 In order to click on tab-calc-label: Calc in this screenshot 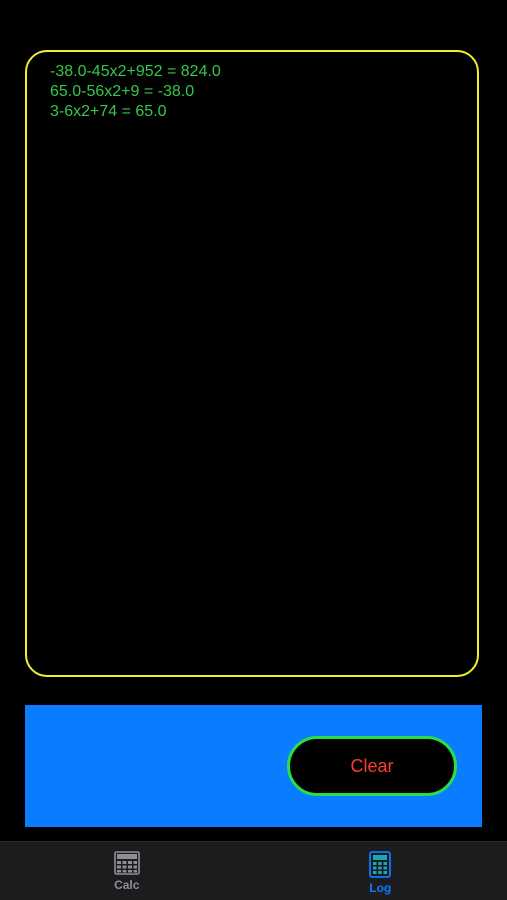, I will do `click(127, 885)`.